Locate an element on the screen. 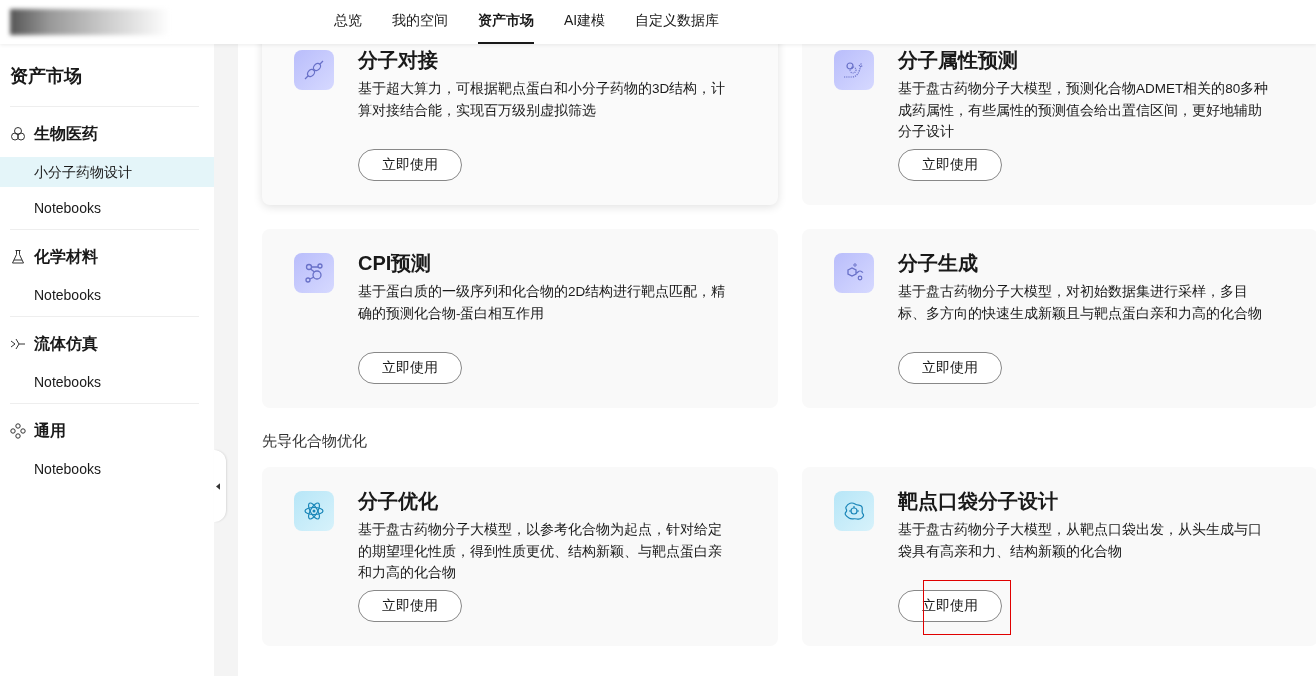  nav-tab: 自定义数据库 is located at coordinates (677, 22).